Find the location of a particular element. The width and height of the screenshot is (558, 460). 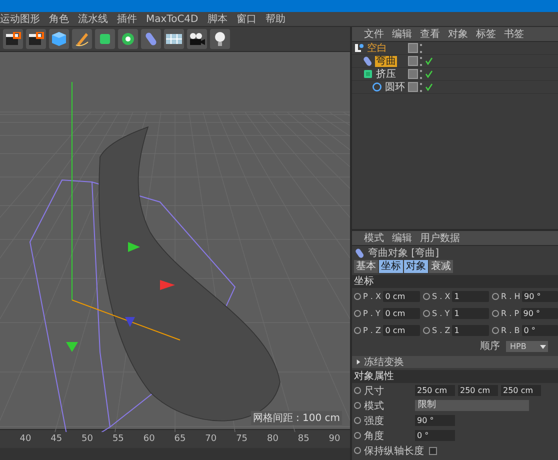

menu-item: 角色 is located at coordinates (59, 19).